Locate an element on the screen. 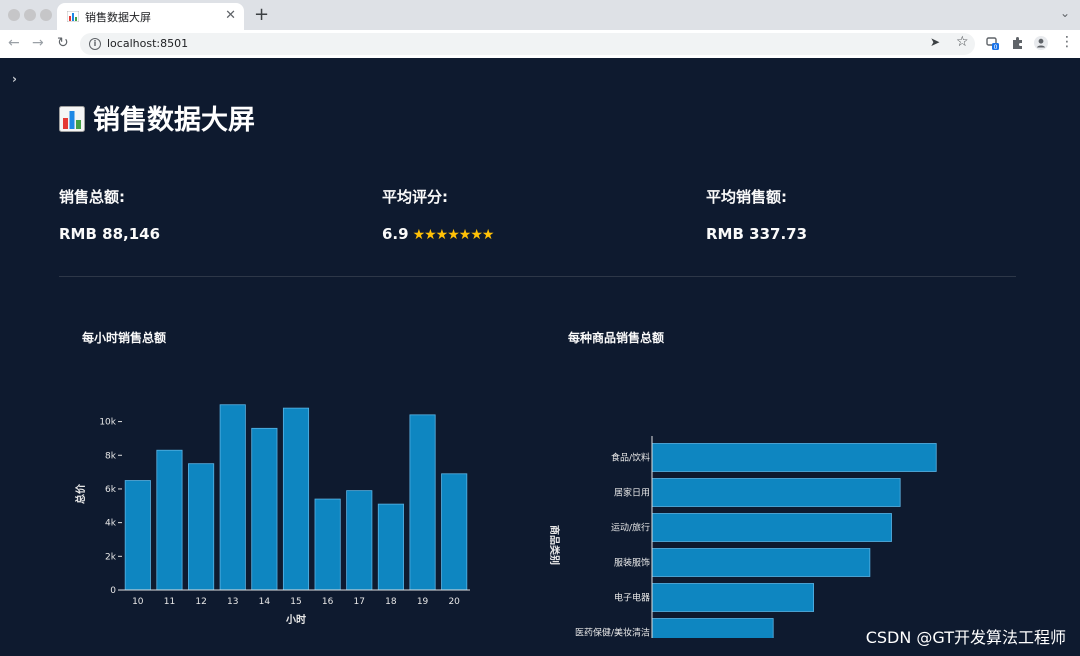 This screenshot has height=656, width=1080. metric-value-avg-sale: RMB 337.73 is located at coordinates (757, 234).